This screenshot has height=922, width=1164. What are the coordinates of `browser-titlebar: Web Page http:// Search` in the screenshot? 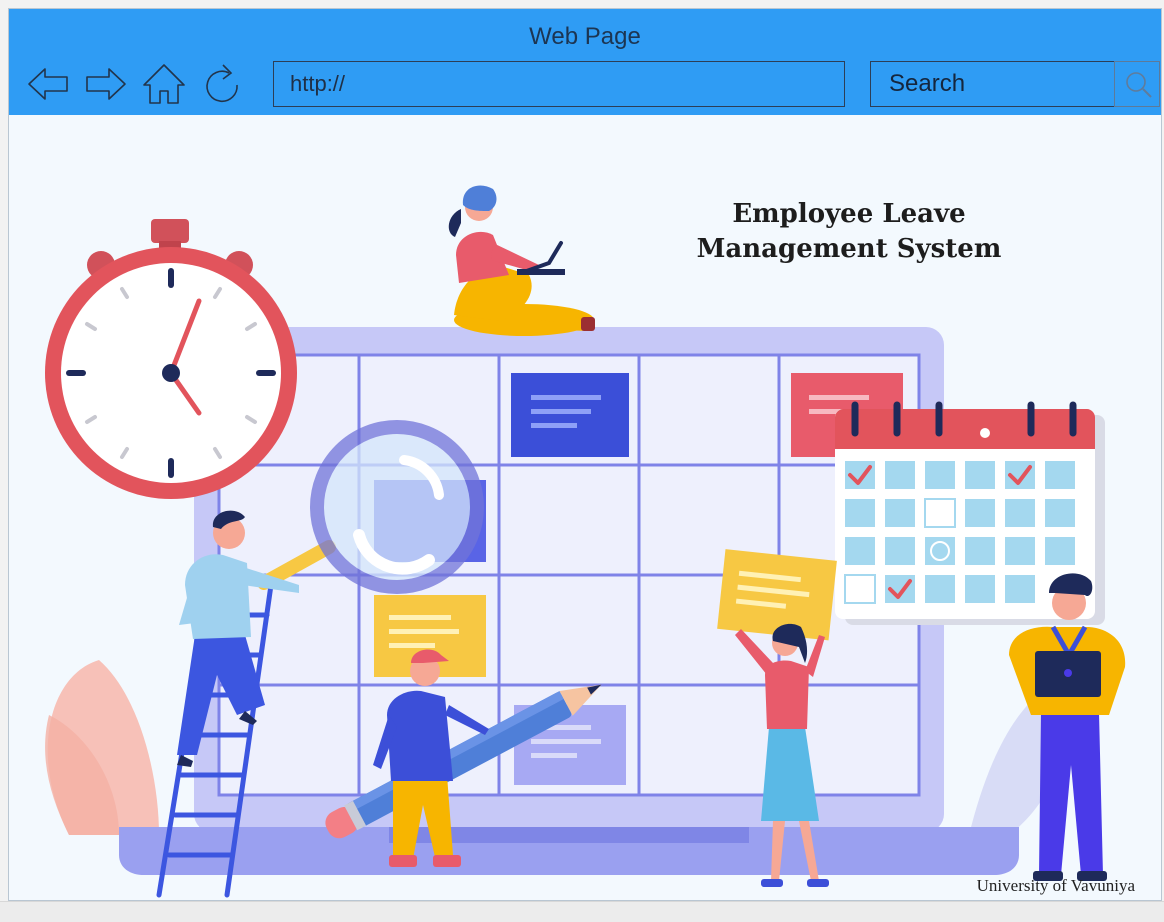 It's located at (585, 62).